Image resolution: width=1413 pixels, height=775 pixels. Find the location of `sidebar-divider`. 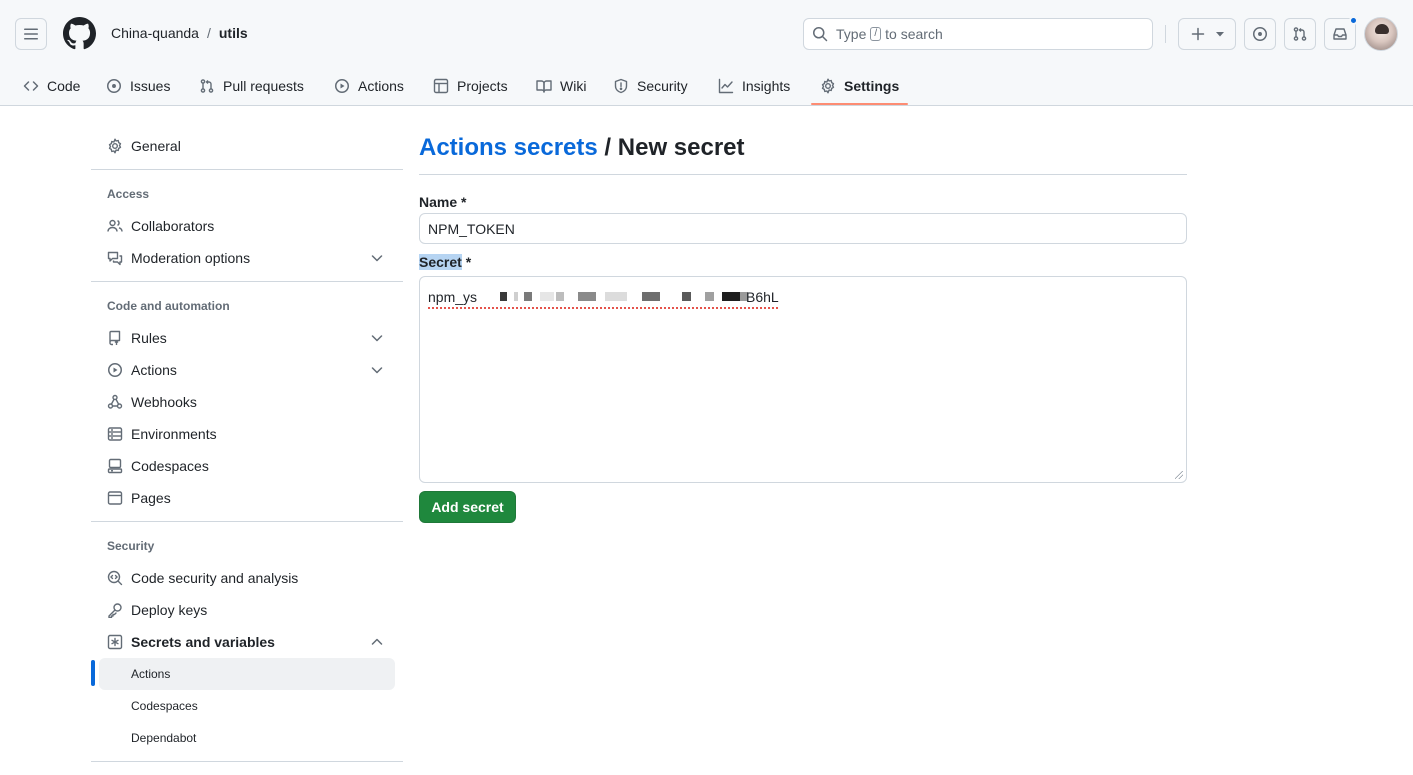

sidebar-divider is located at coordinates (247, 521).